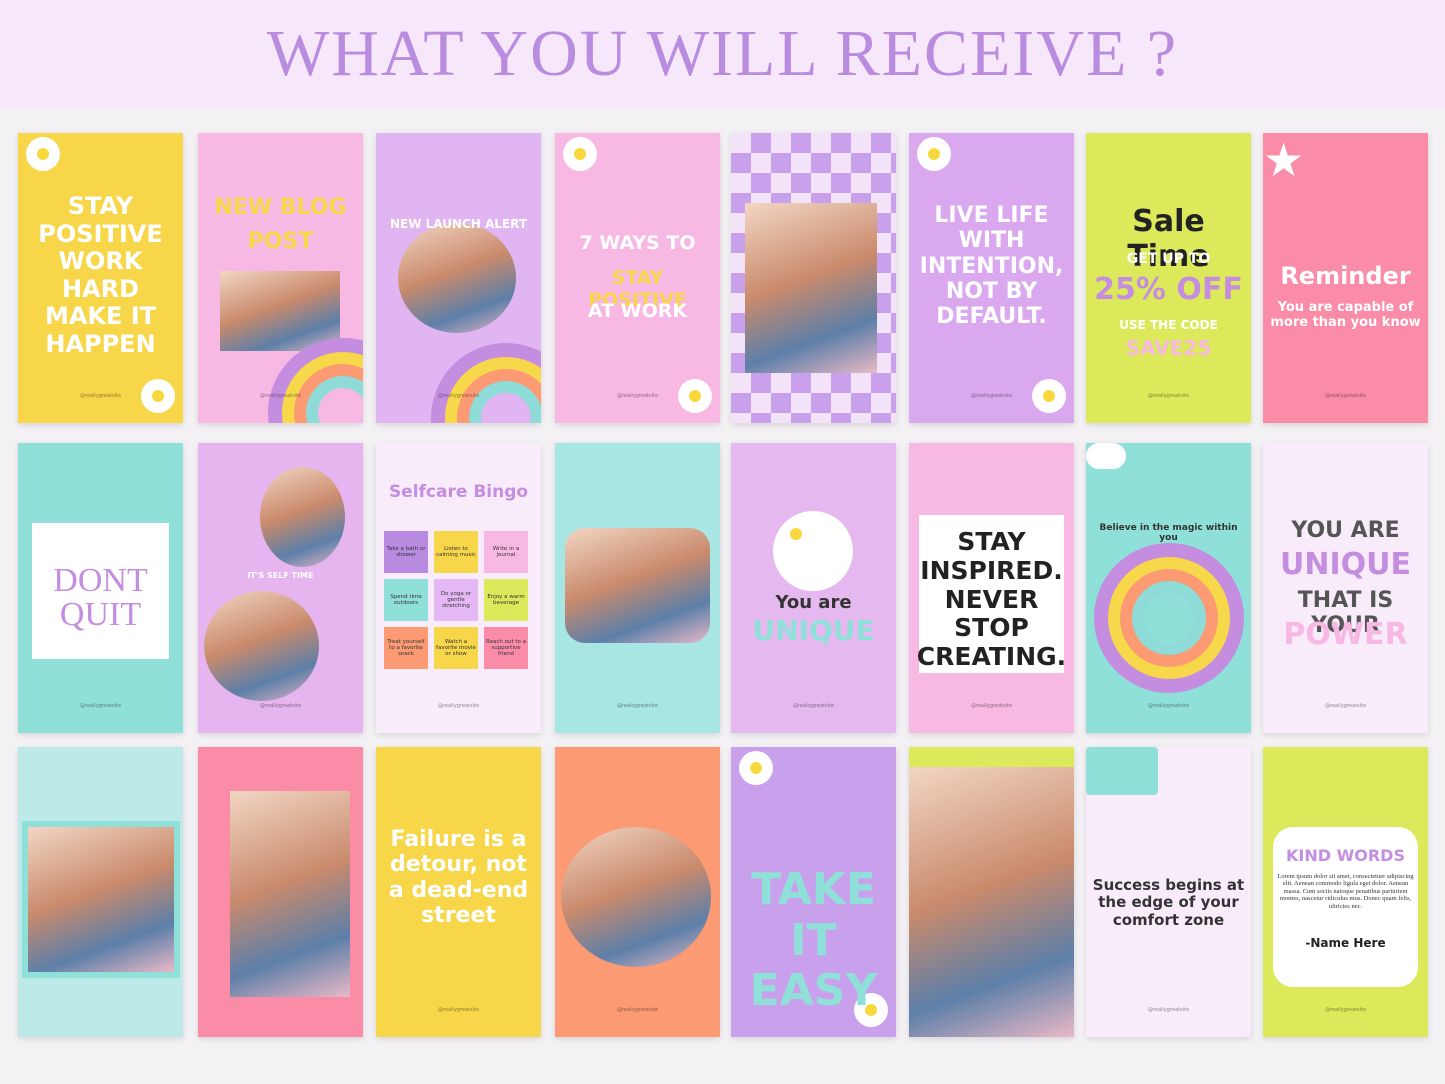 This screenshot has width=1445, height=1084. I want to click on card-text: IT'S SELF TIME, so click(280, 575).